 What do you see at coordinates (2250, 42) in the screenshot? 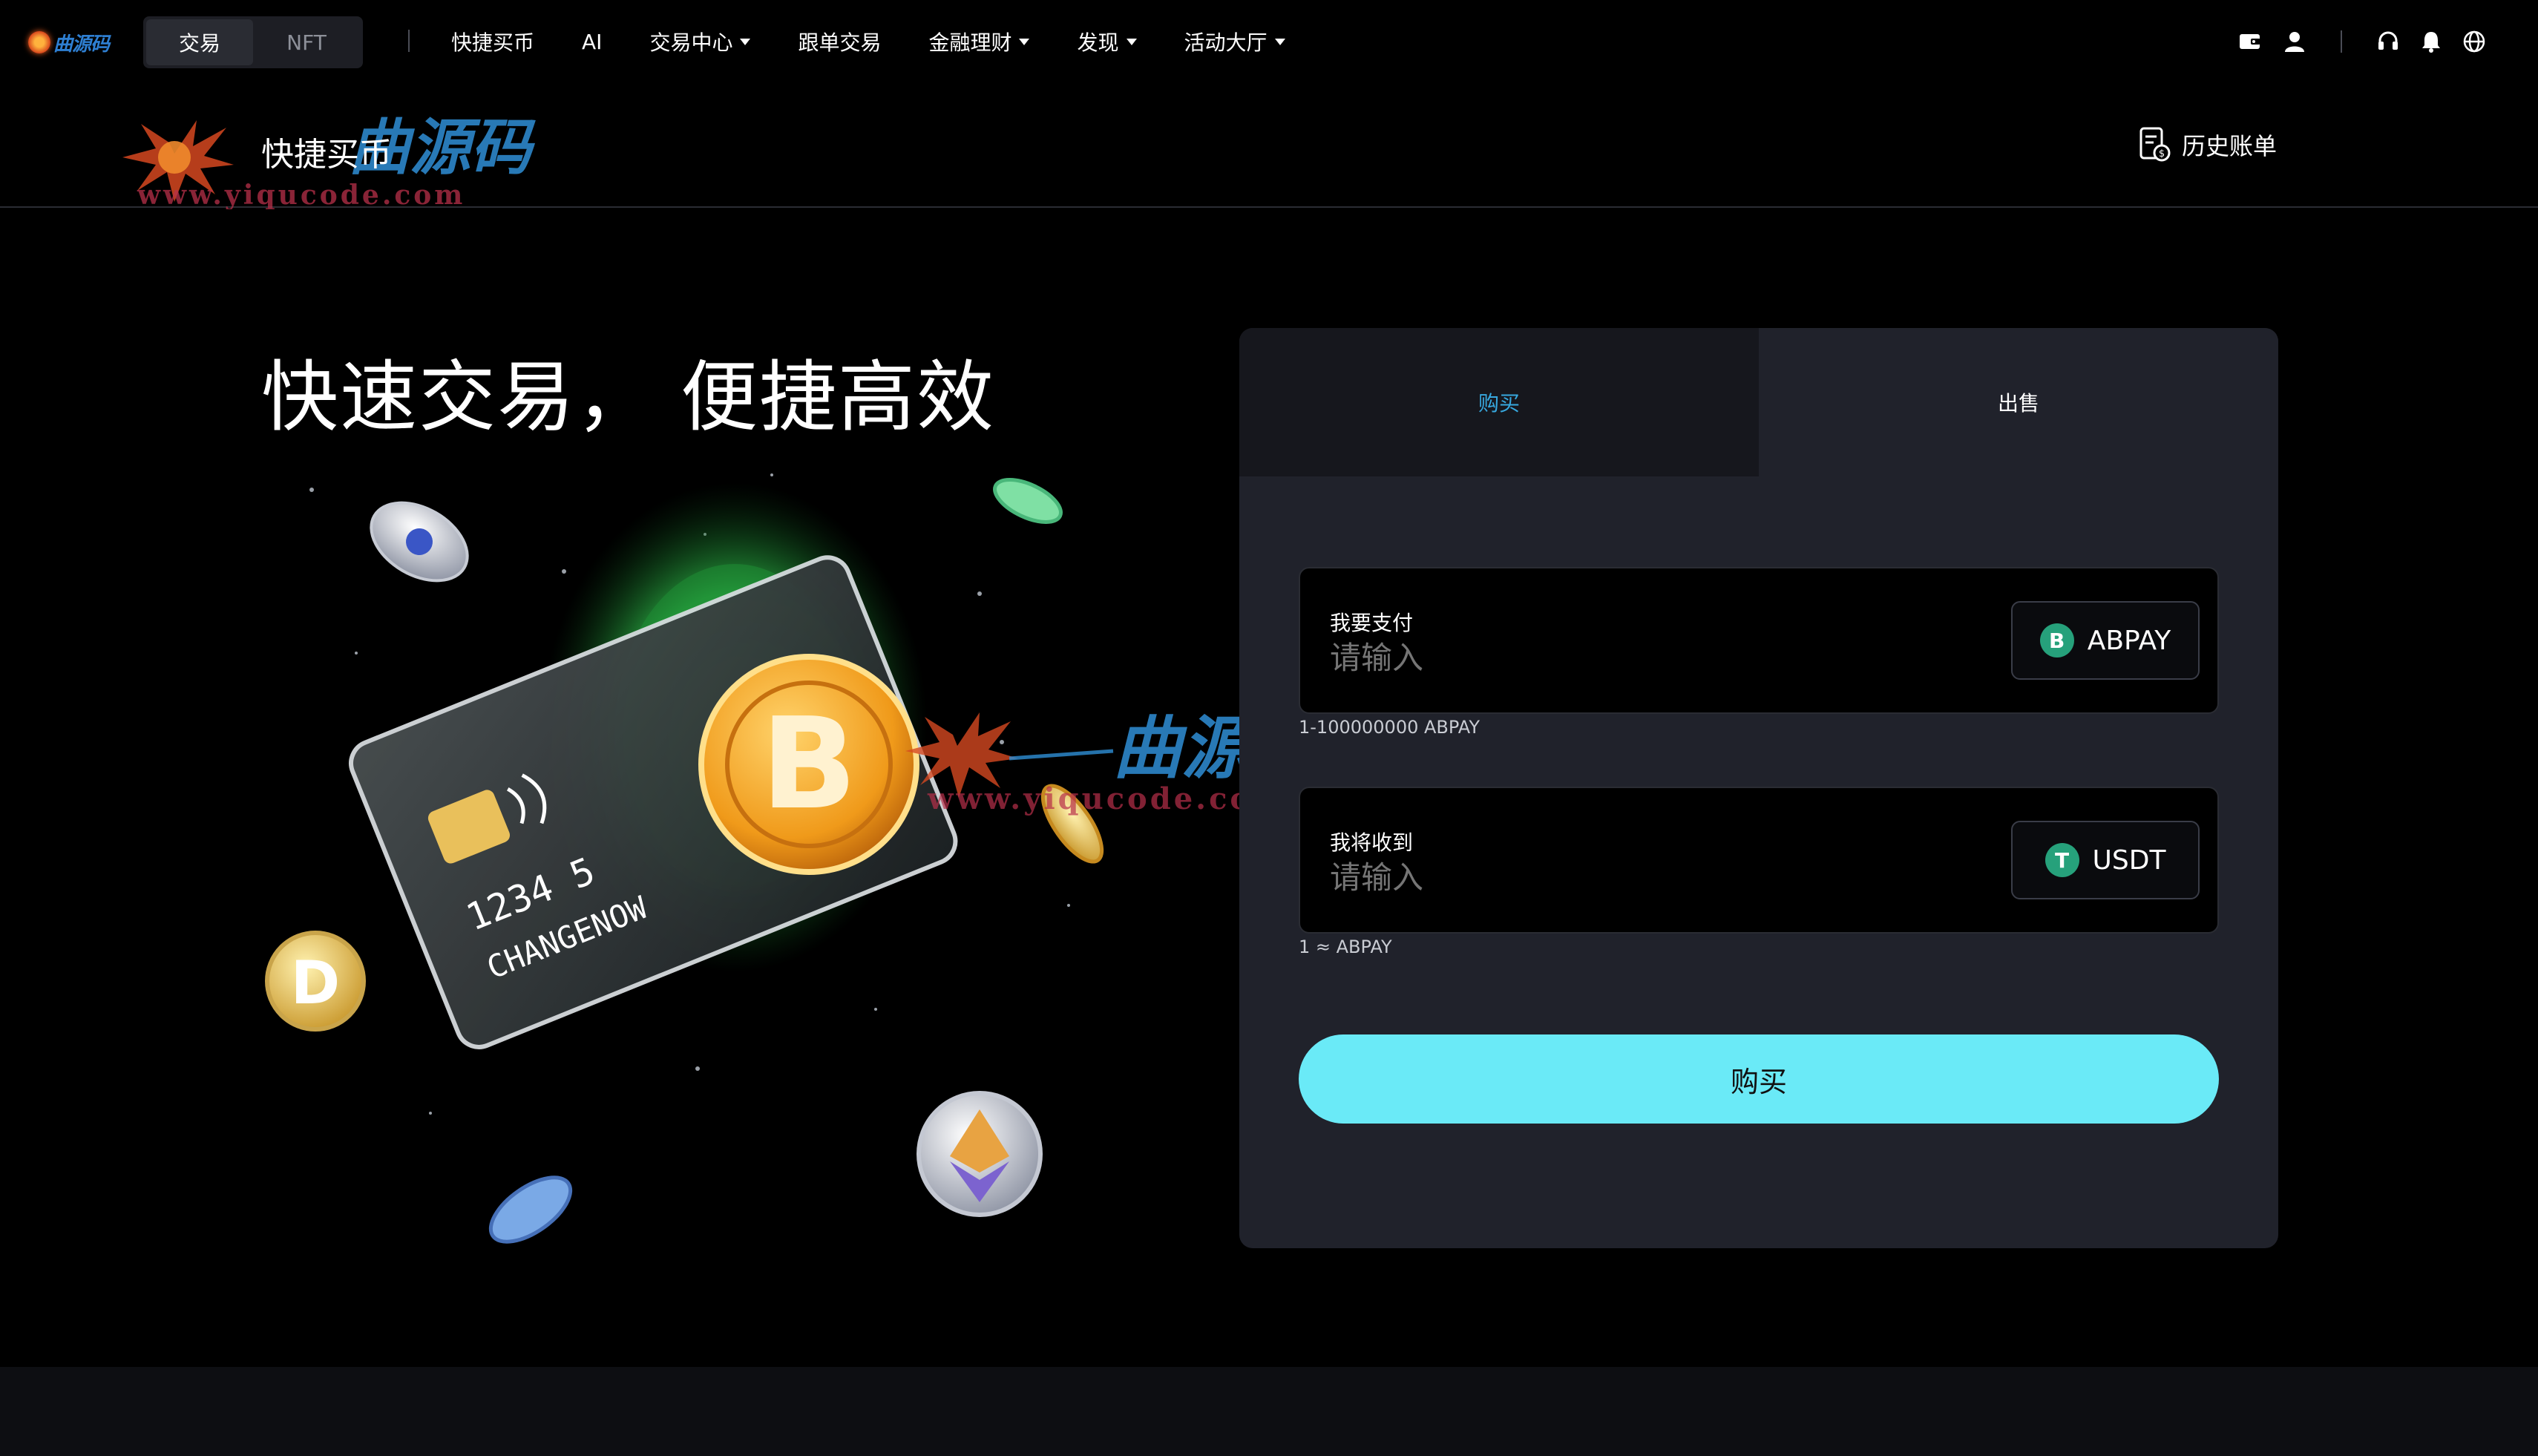
I see `wallet-icon` at bounding box center [2250, 42].